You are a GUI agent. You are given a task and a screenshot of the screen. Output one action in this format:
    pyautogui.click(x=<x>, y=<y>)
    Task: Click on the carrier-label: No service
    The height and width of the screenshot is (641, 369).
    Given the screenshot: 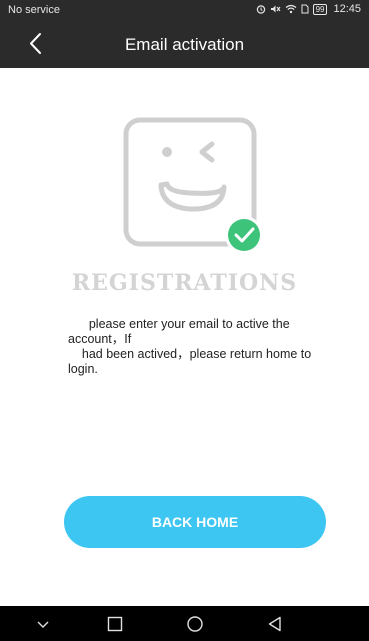 What is the action you would take?
    pyautogui.click(x=34, y=10)
    